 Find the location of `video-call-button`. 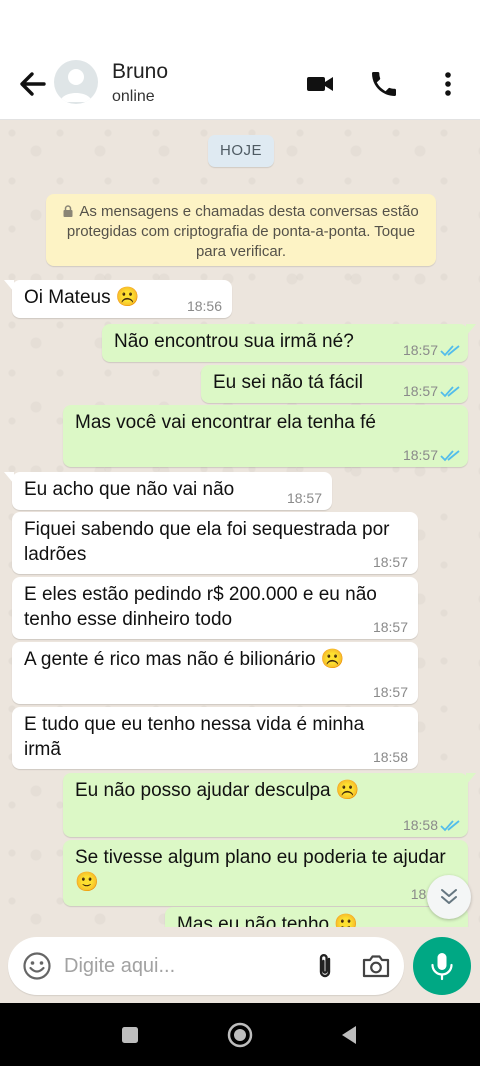

video-call-button is located at coordinates (320, 84).